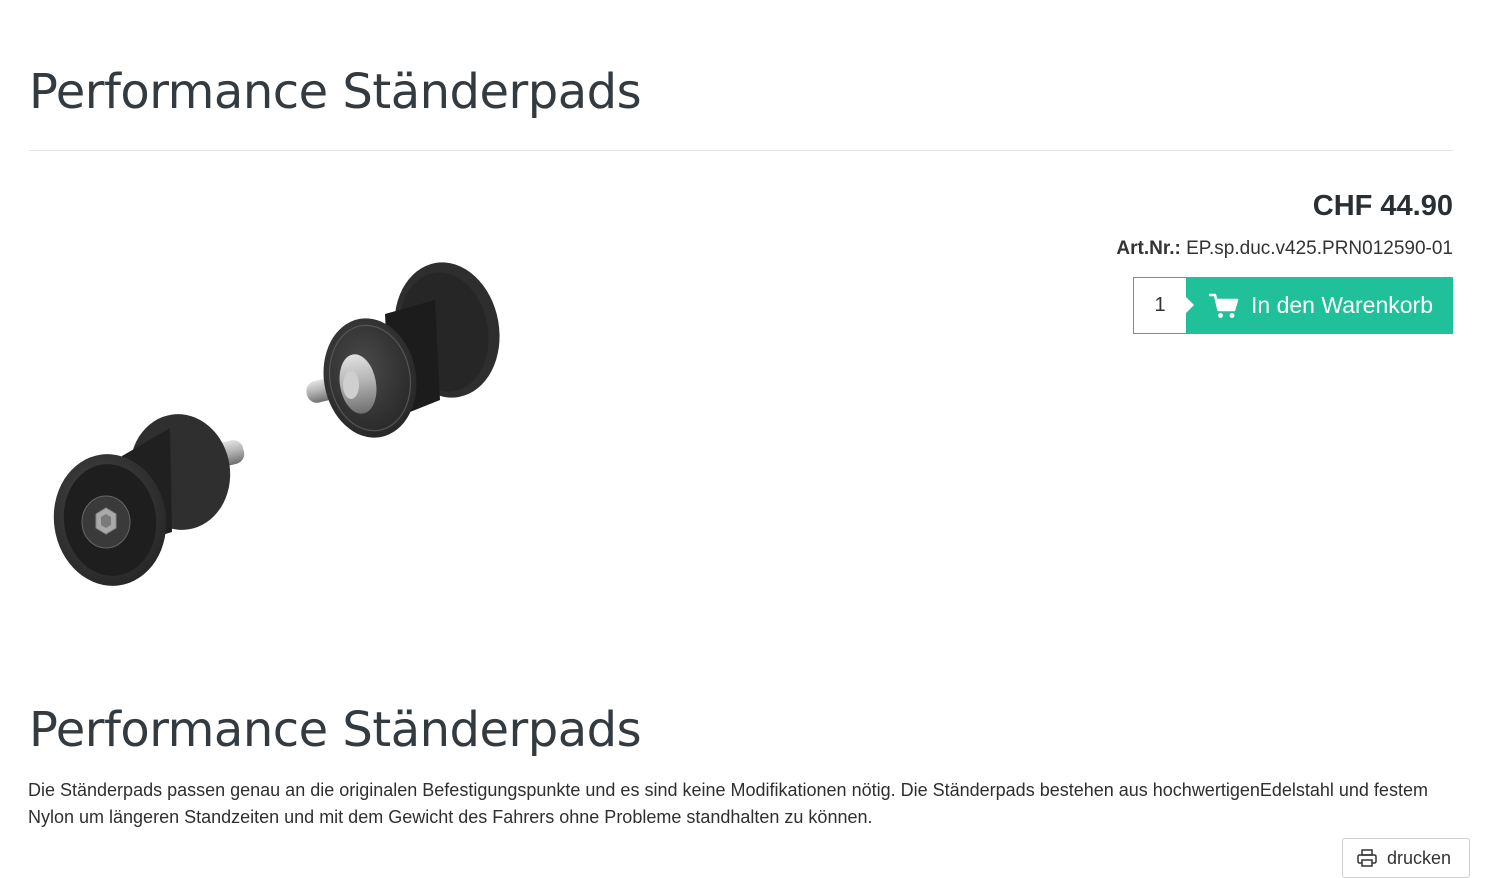 The height and width of the screenshot is (878, 1506). Describe the element at coordinates (741, 150) in the screenshot. I see `title-divider` at that location.